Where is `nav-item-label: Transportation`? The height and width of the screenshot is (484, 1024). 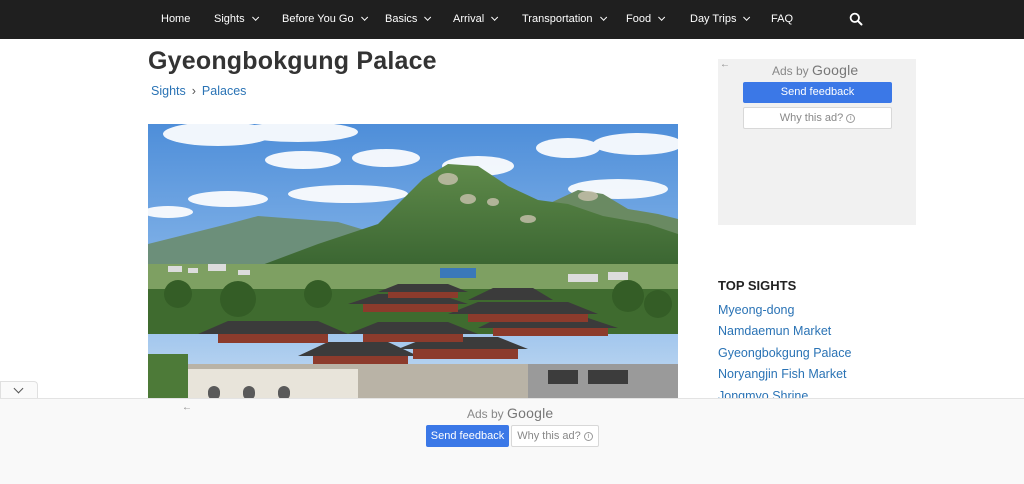
nav-item-label: Transportation is located at coordinates (557, 19).